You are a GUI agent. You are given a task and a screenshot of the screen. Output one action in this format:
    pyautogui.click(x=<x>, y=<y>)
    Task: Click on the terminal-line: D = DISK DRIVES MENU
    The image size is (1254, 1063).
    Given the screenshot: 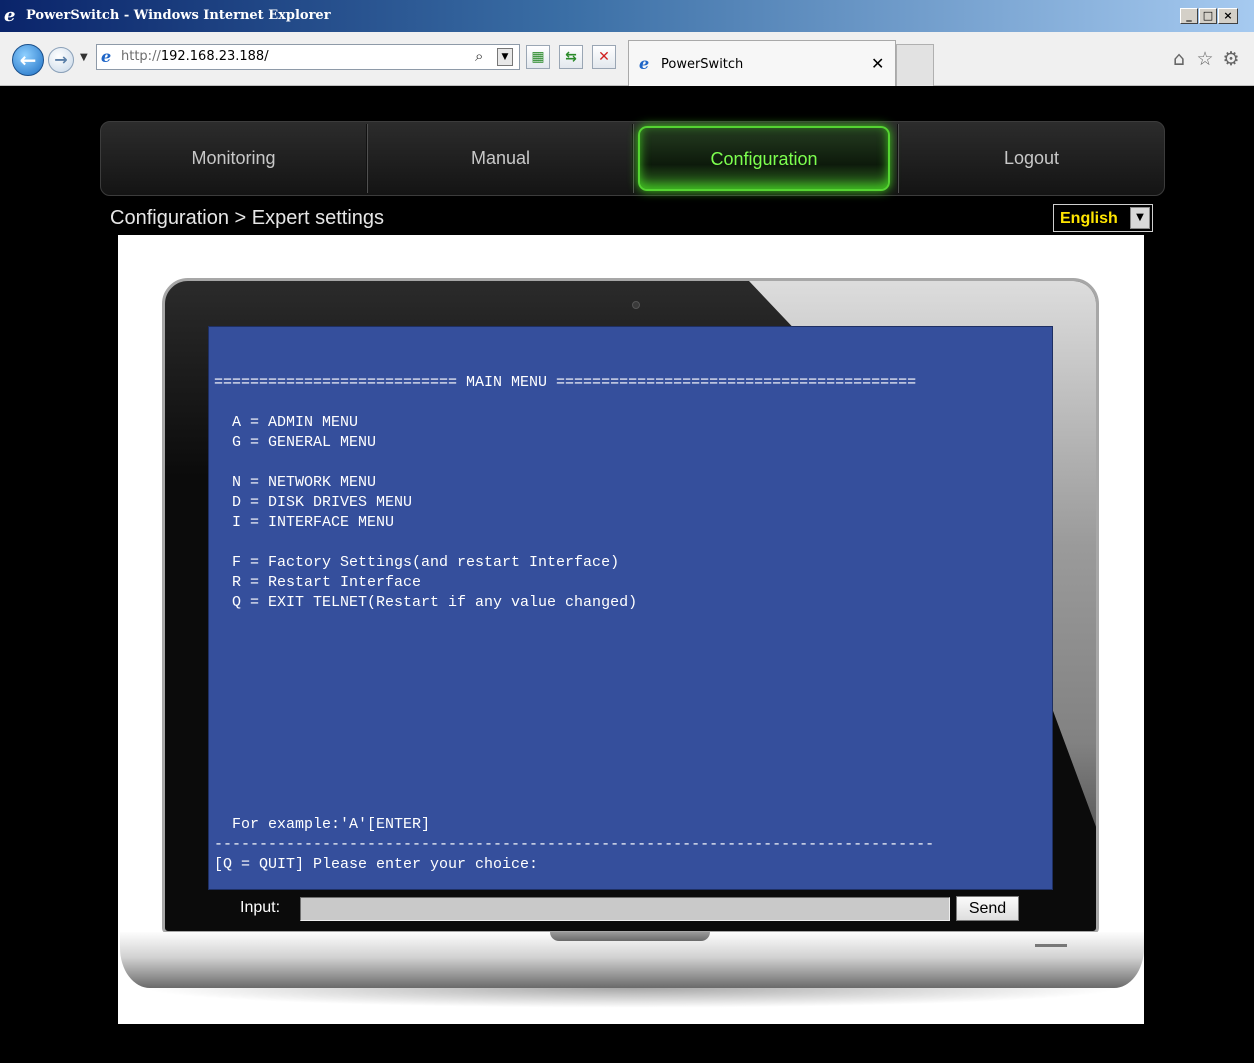 What is the action you would take?
    pyautogui.click(x=313, y=502)
    